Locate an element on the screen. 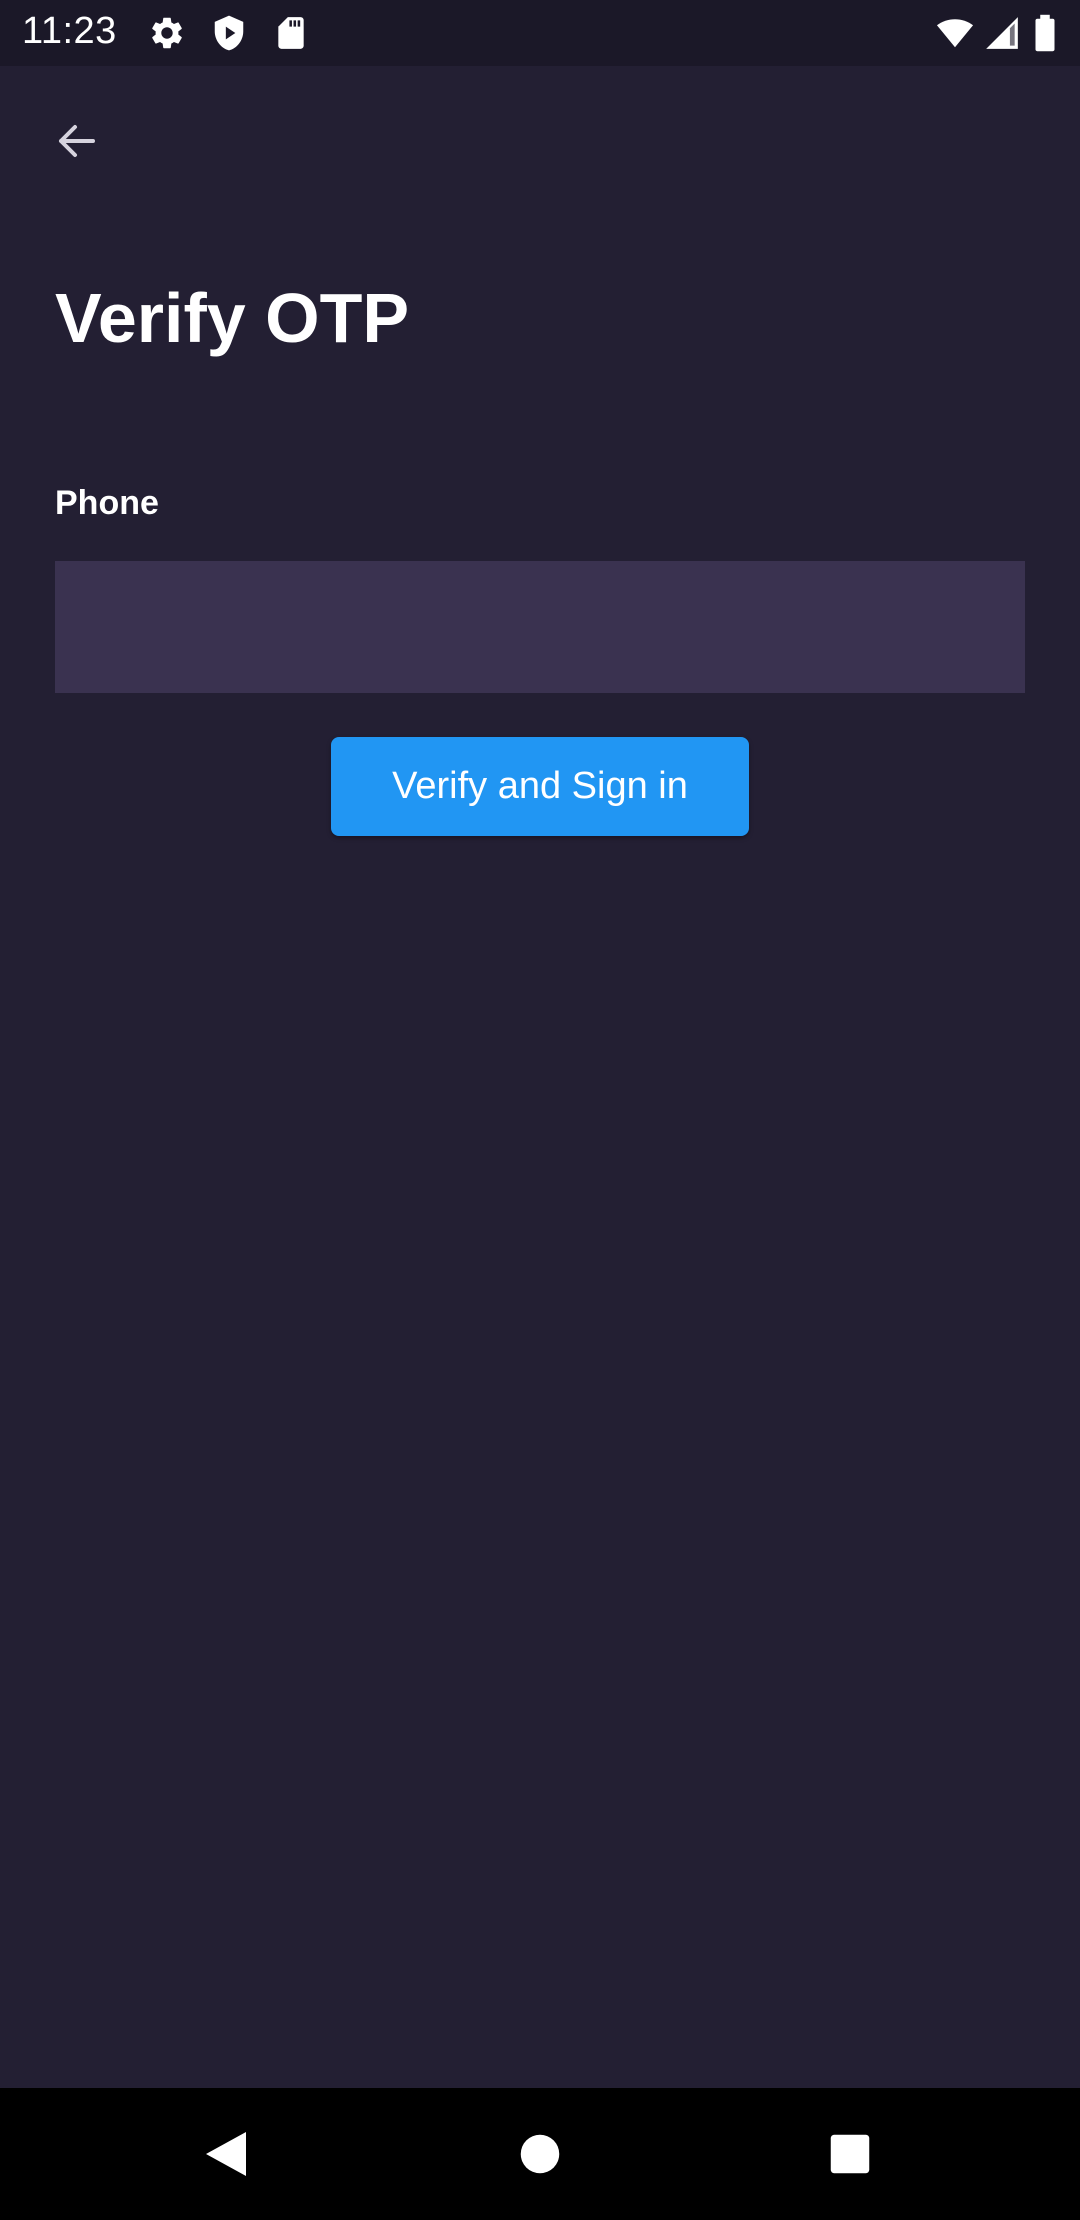 This screenshot has width=1080, height=2220. battery-icon is located at coordinates (1049, 33).